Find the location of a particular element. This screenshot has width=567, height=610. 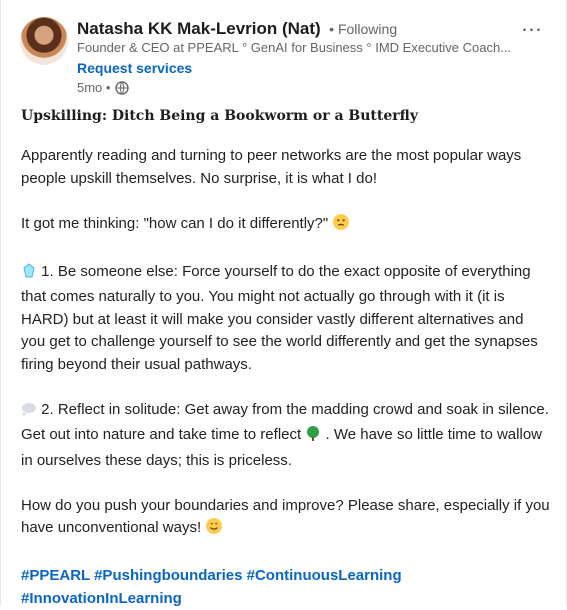

author-name: Natasha KK Mak-Levrion (Nat) is located at coordinates (199, 28).